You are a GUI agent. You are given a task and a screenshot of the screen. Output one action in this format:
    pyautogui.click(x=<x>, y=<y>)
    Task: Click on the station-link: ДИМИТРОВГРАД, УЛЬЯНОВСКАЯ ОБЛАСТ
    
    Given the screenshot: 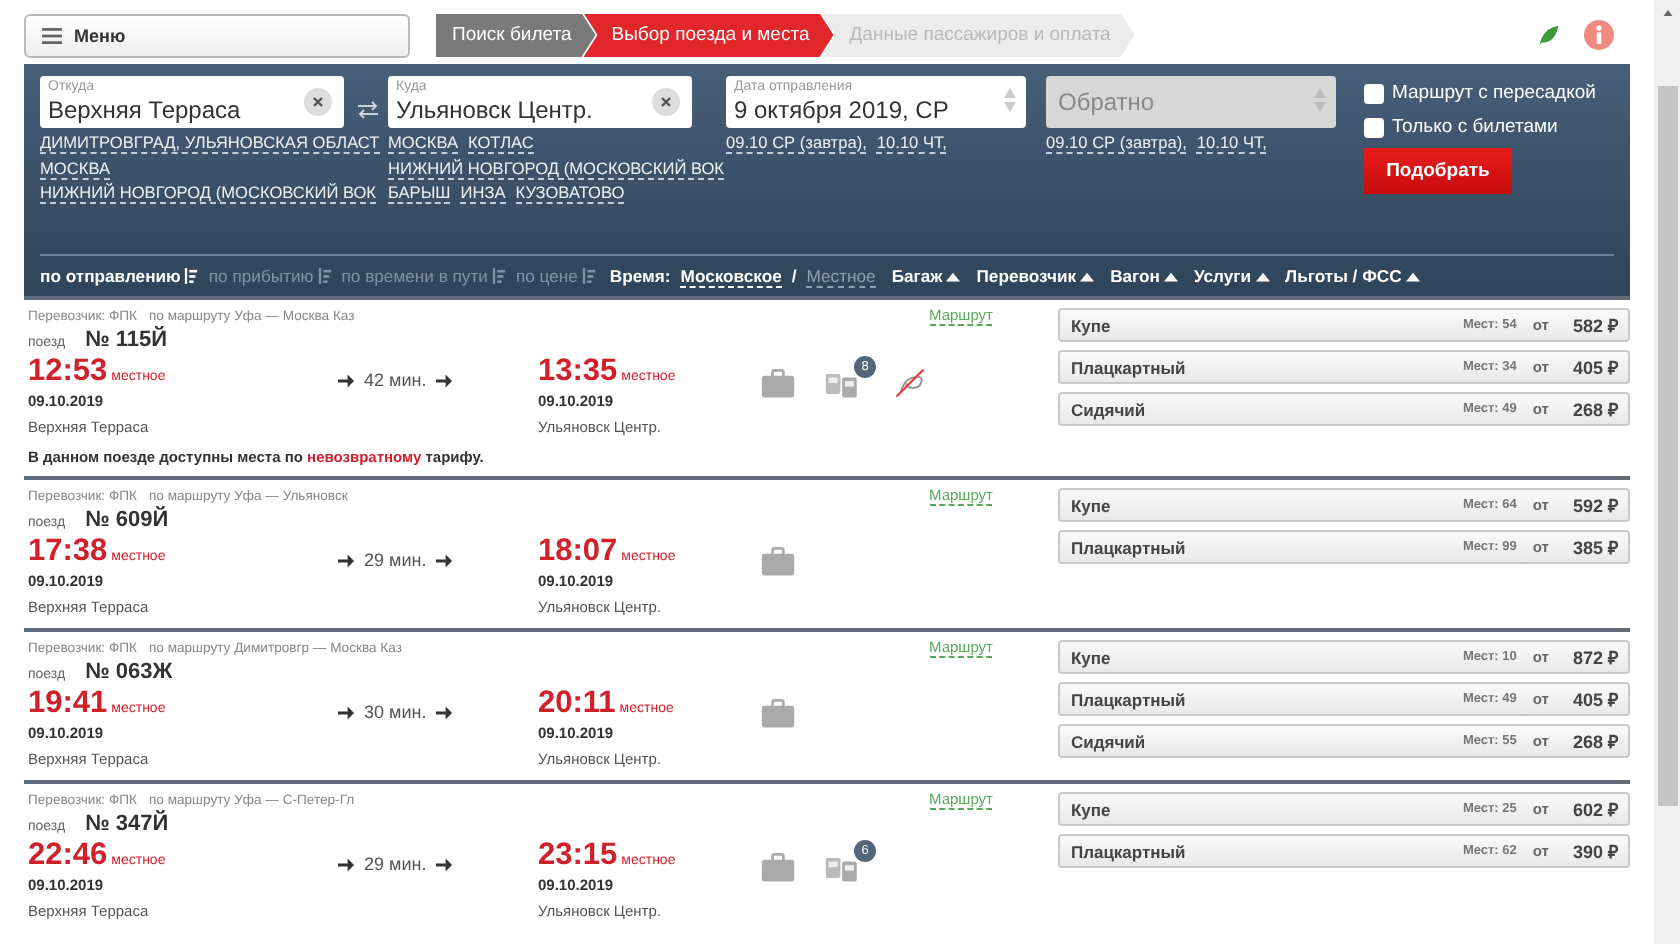 What is the action you would take?
    pyautogui.click(x=210, y=143)
    